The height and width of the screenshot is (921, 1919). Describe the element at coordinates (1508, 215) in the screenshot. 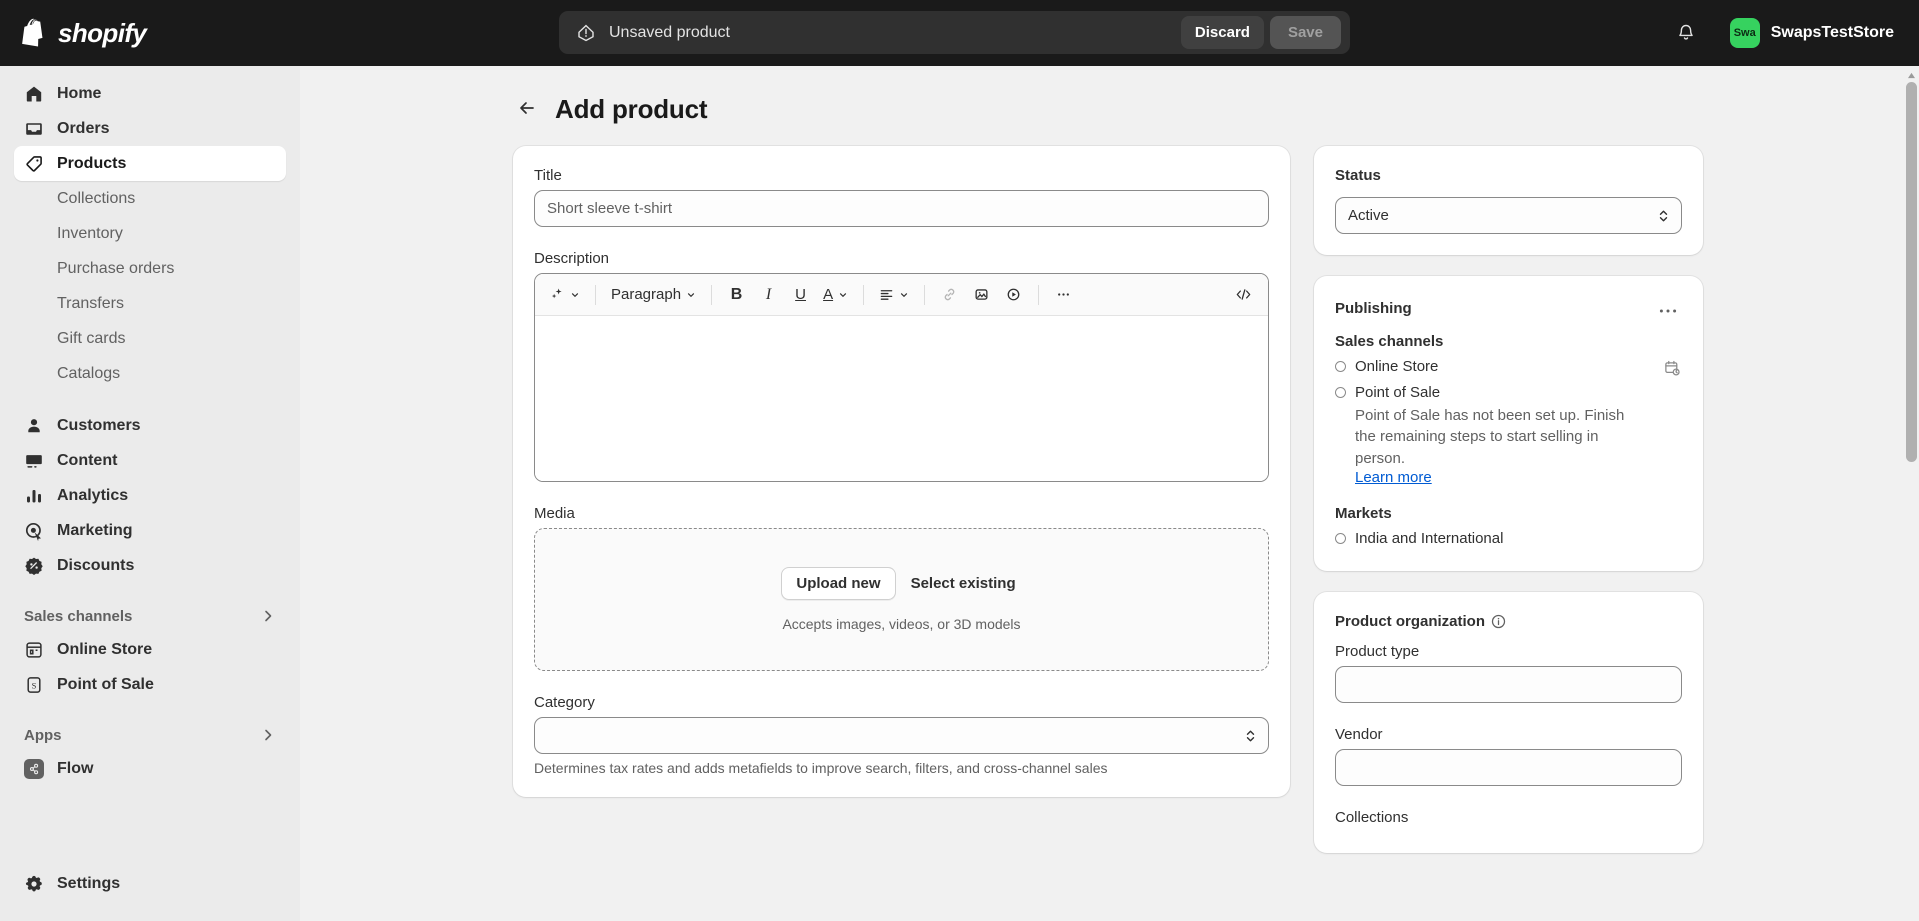

I see `status-select: Active` at that location.